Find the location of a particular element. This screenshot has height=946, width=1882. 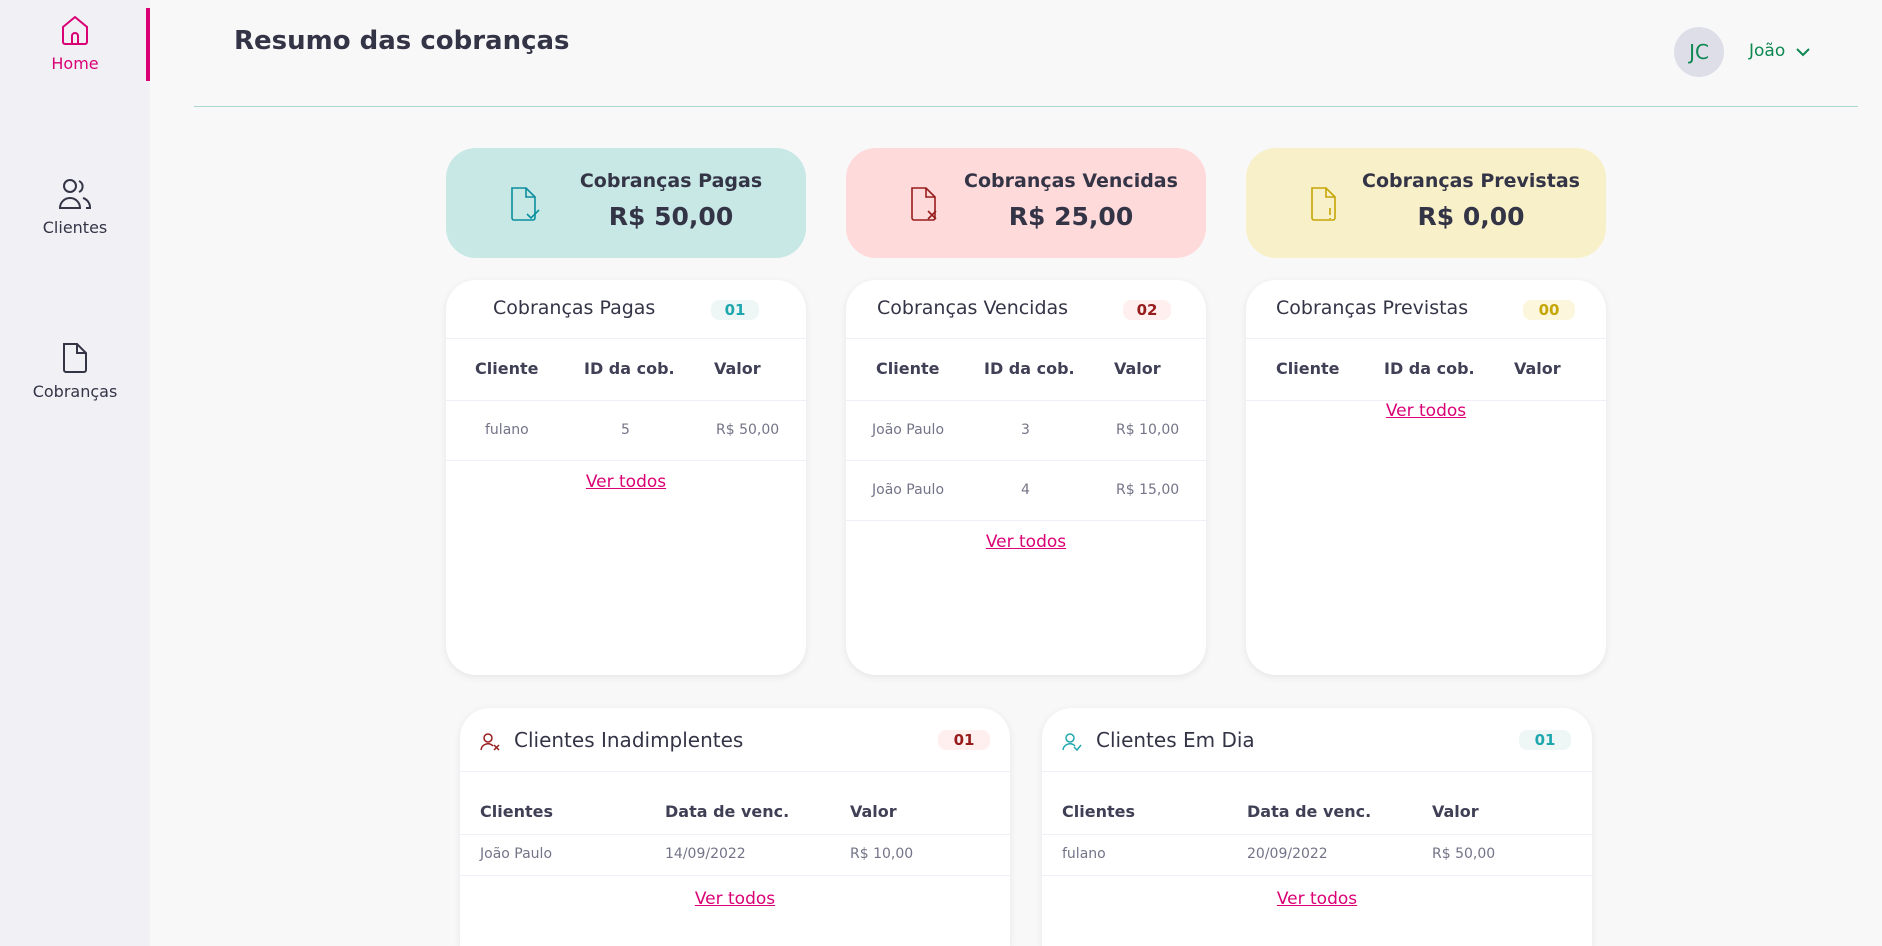

table-title: Cobranças Pagas is located at coordinates (574, 308).